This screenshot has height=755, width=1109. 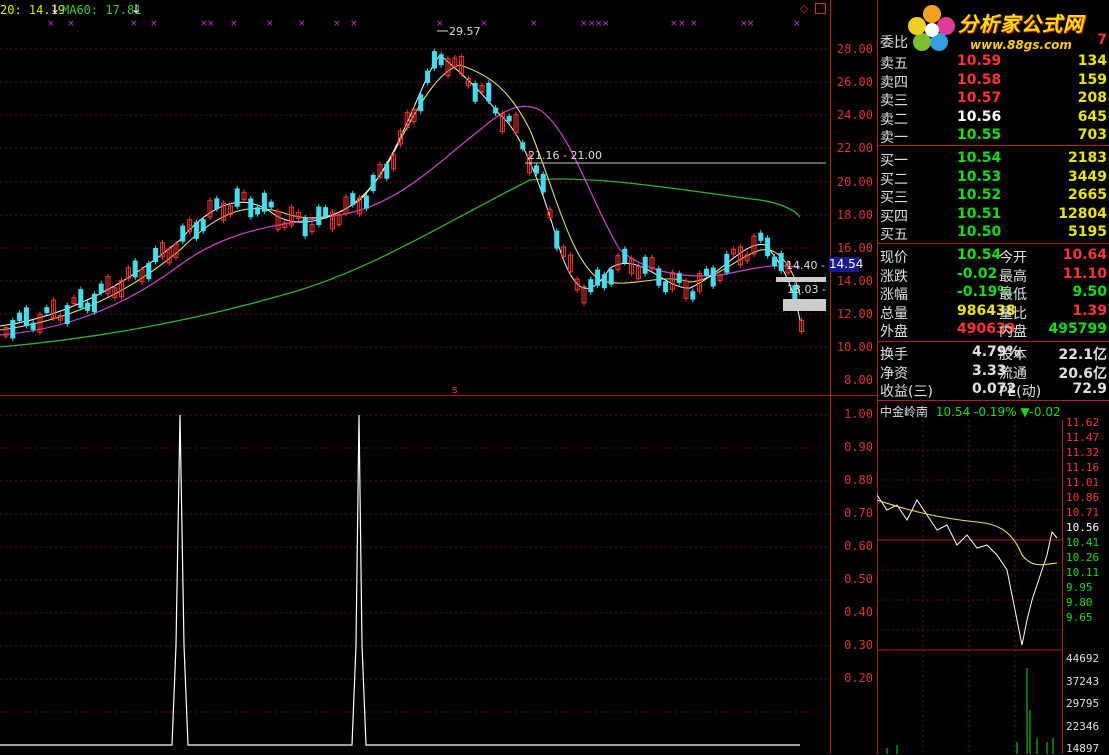 I want to click on ask-label: 卖一, so click(x=894, y=138).